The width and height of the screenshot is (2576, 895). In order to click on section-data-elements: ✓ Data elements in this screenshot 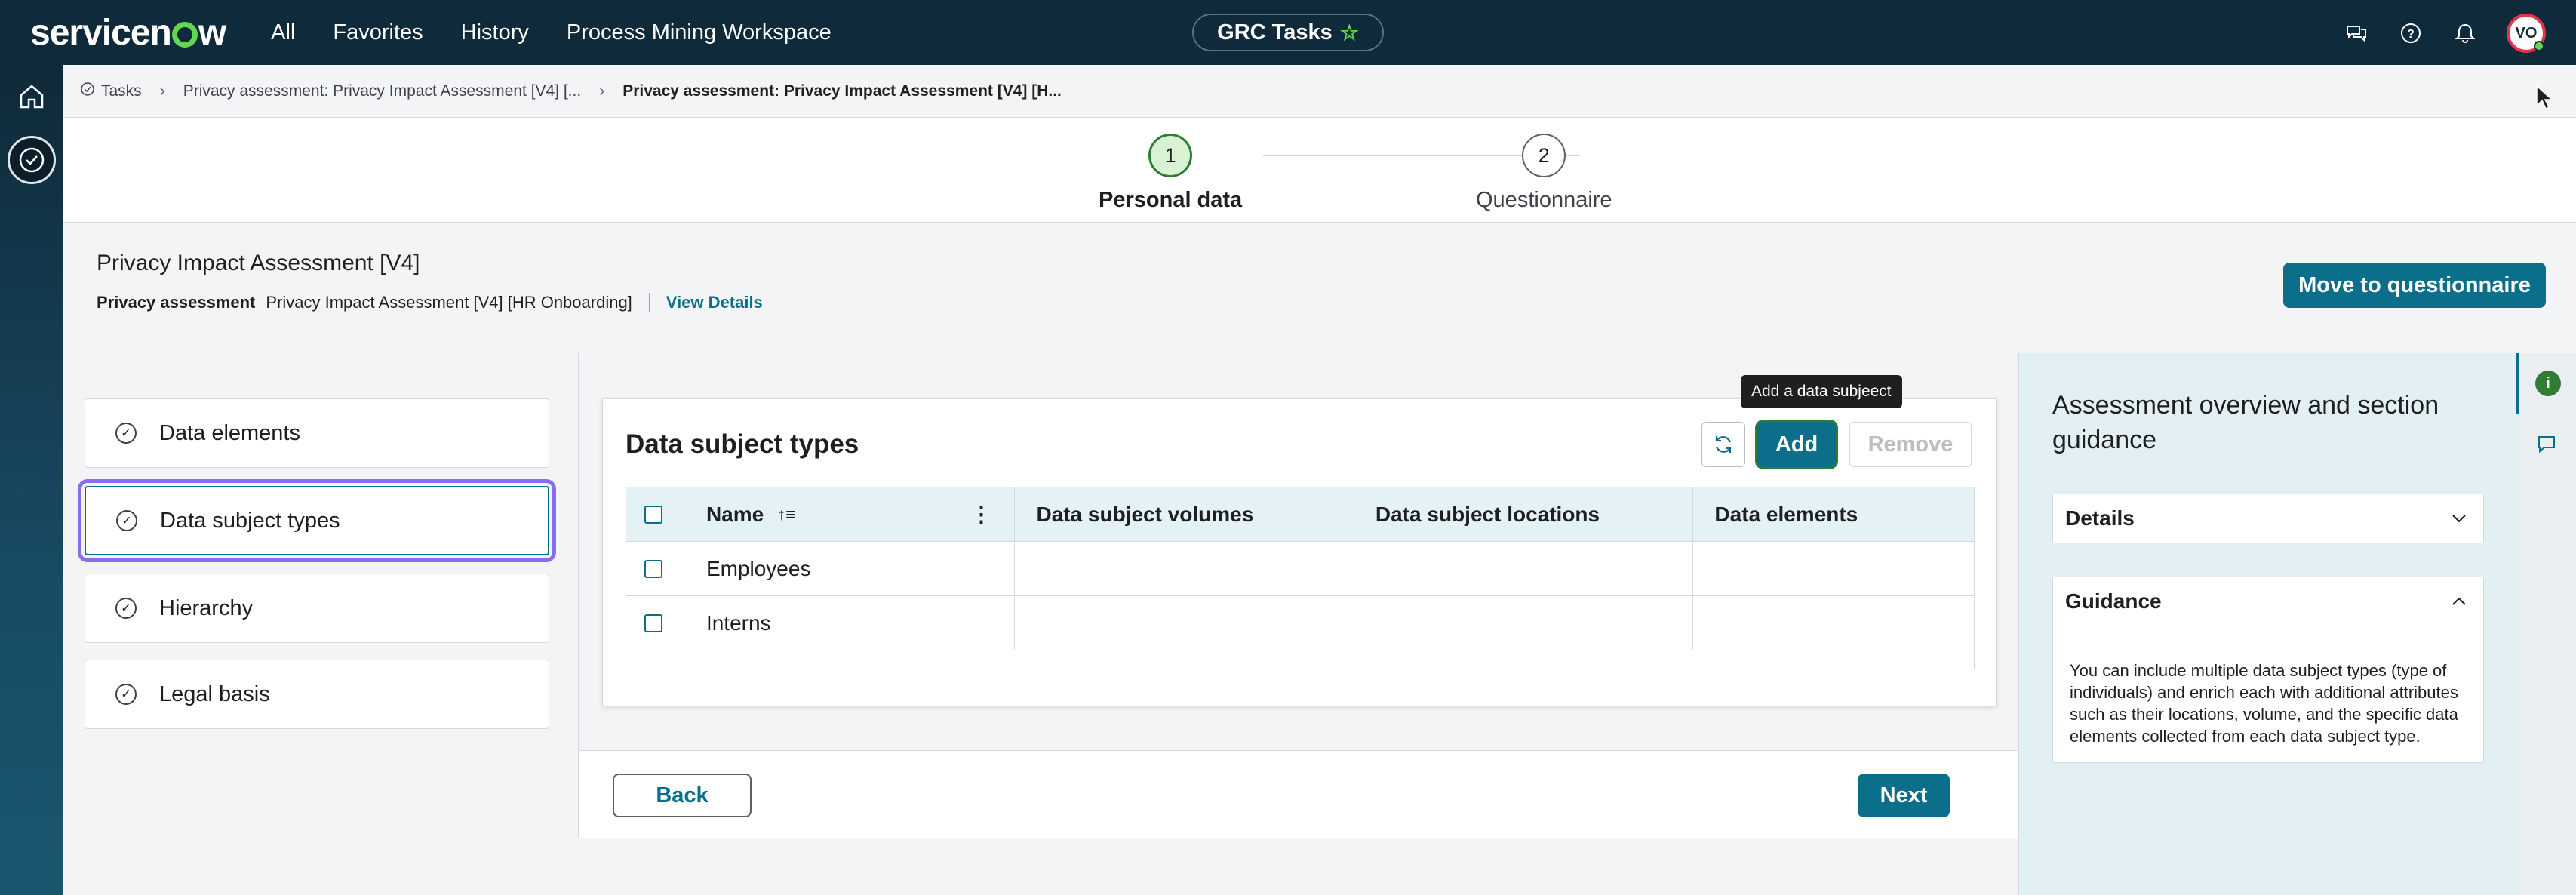, I will do `click(317, 433)`.